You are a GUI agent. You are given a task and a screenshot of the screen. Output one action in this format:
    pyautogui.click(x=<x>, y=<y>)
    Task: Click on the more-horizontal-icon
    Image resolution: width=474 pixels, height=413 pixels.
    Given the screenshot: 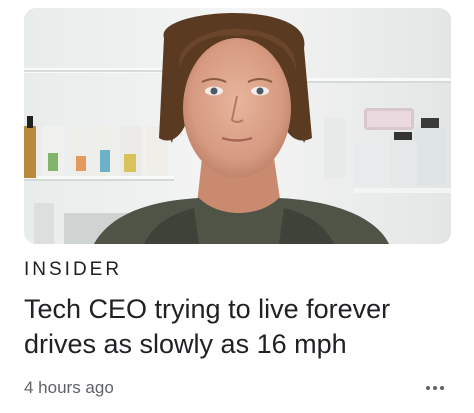 What is the action you would take?
    pyautogui.click(x=435, y=388)
    